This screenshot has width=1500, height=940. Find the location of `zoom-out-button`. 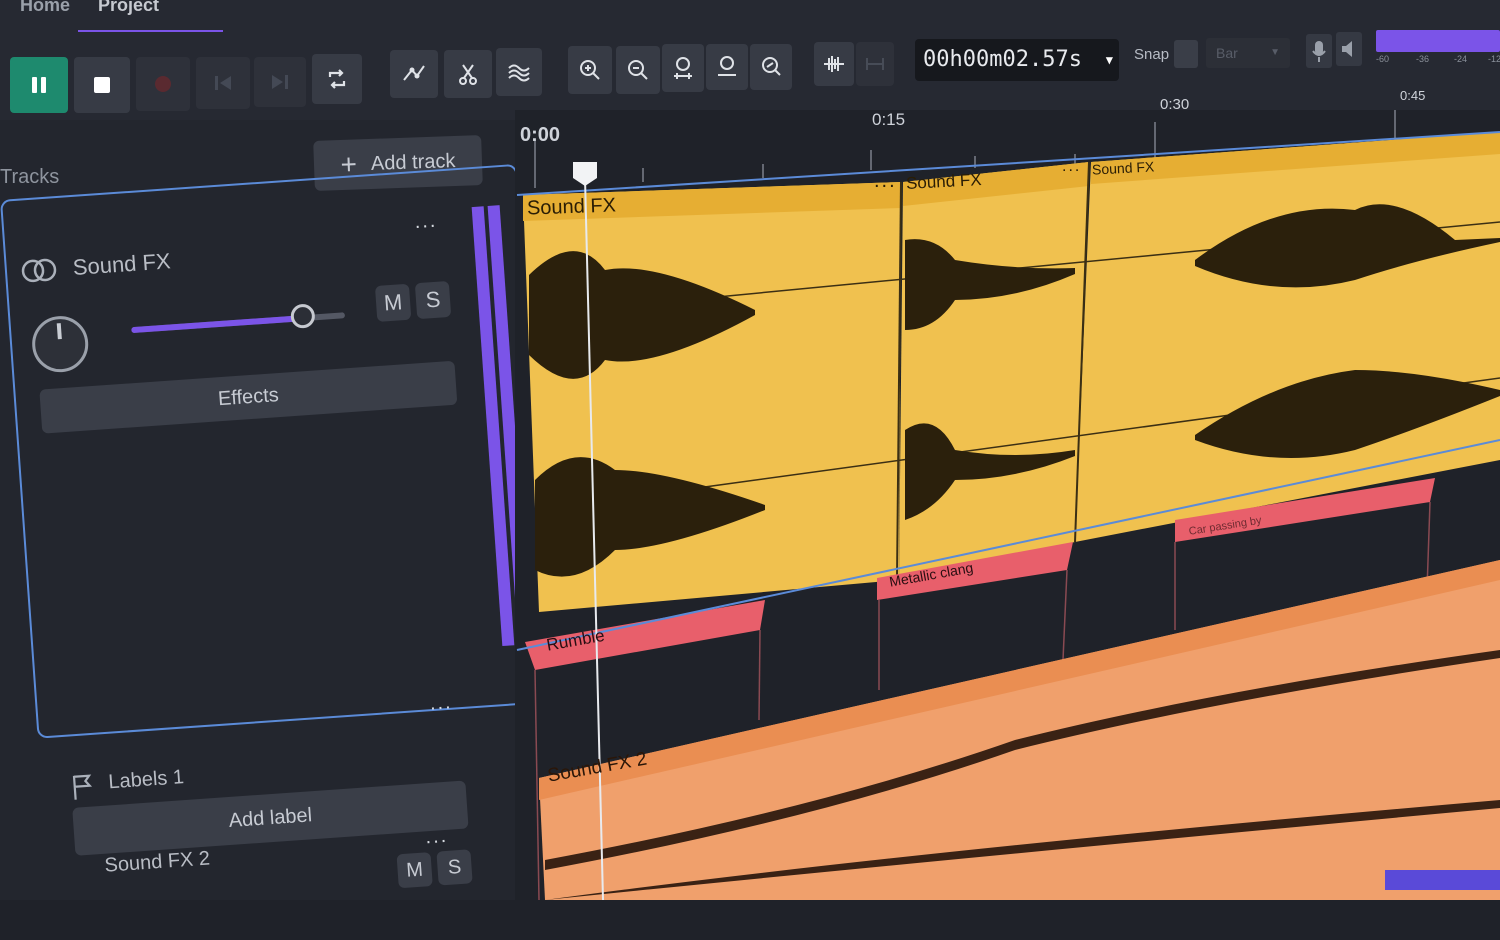

zoom-out-button is located at coordinates (638, 70).